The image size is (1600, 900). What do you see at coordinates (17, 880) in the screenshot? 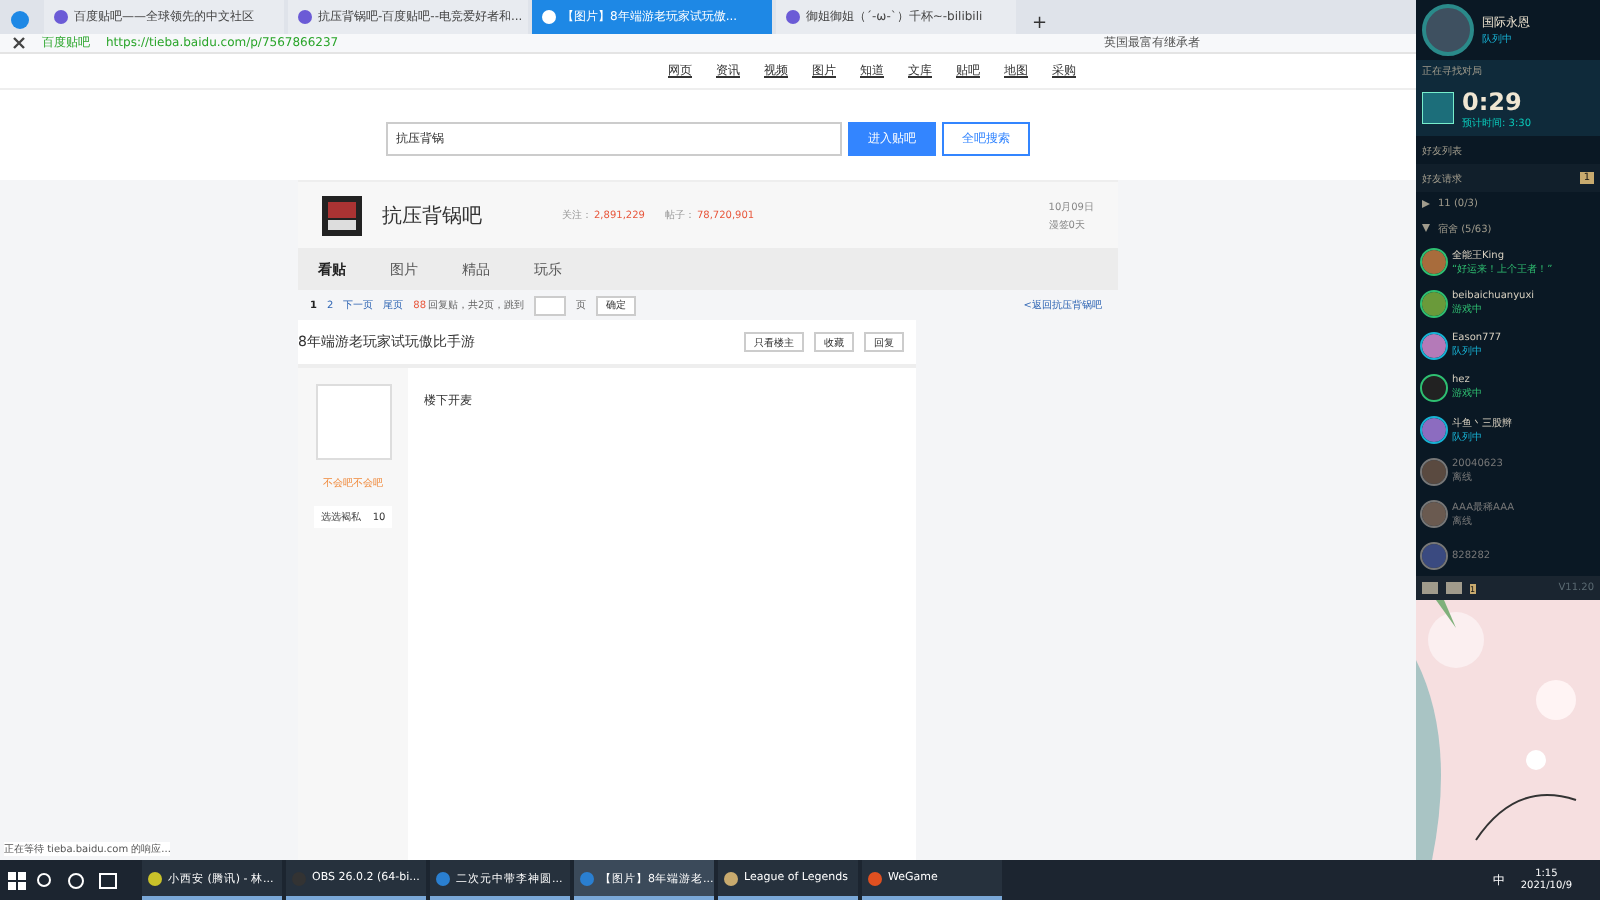
I see `windows-icon` at bounding box center [17, 880].